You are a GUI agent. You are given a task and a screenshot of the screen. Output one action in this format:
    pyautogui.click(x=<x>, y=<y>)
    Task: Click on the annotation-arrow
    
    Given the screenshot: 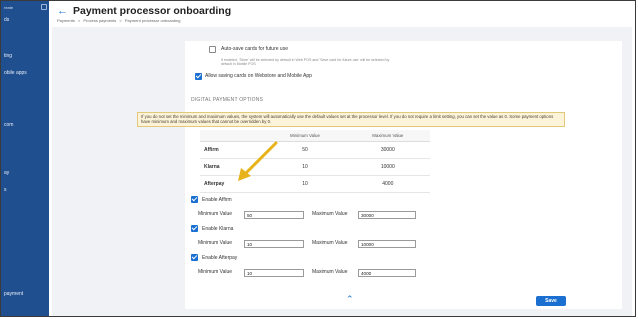 What is the action you would take?
    pyautogui.click(x=258, y=161)
    